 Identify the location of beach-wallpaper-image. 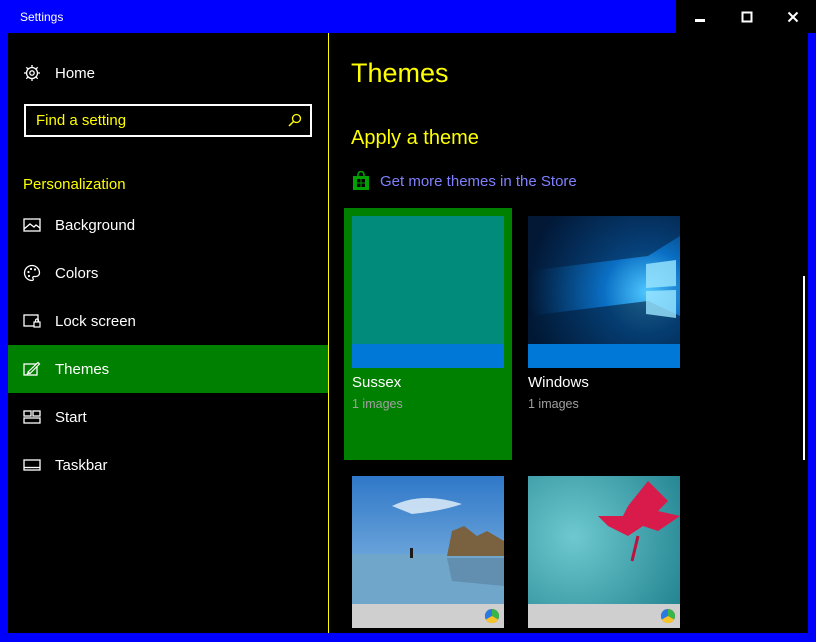
(428, 552).